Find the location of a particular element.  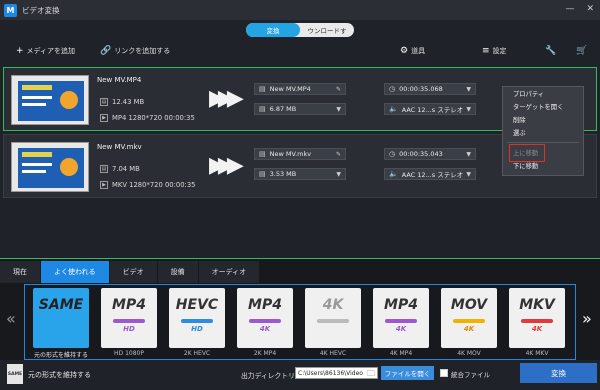

title-bar: M ビデオ変換 — ✕ is located at coordinates (300, 10).